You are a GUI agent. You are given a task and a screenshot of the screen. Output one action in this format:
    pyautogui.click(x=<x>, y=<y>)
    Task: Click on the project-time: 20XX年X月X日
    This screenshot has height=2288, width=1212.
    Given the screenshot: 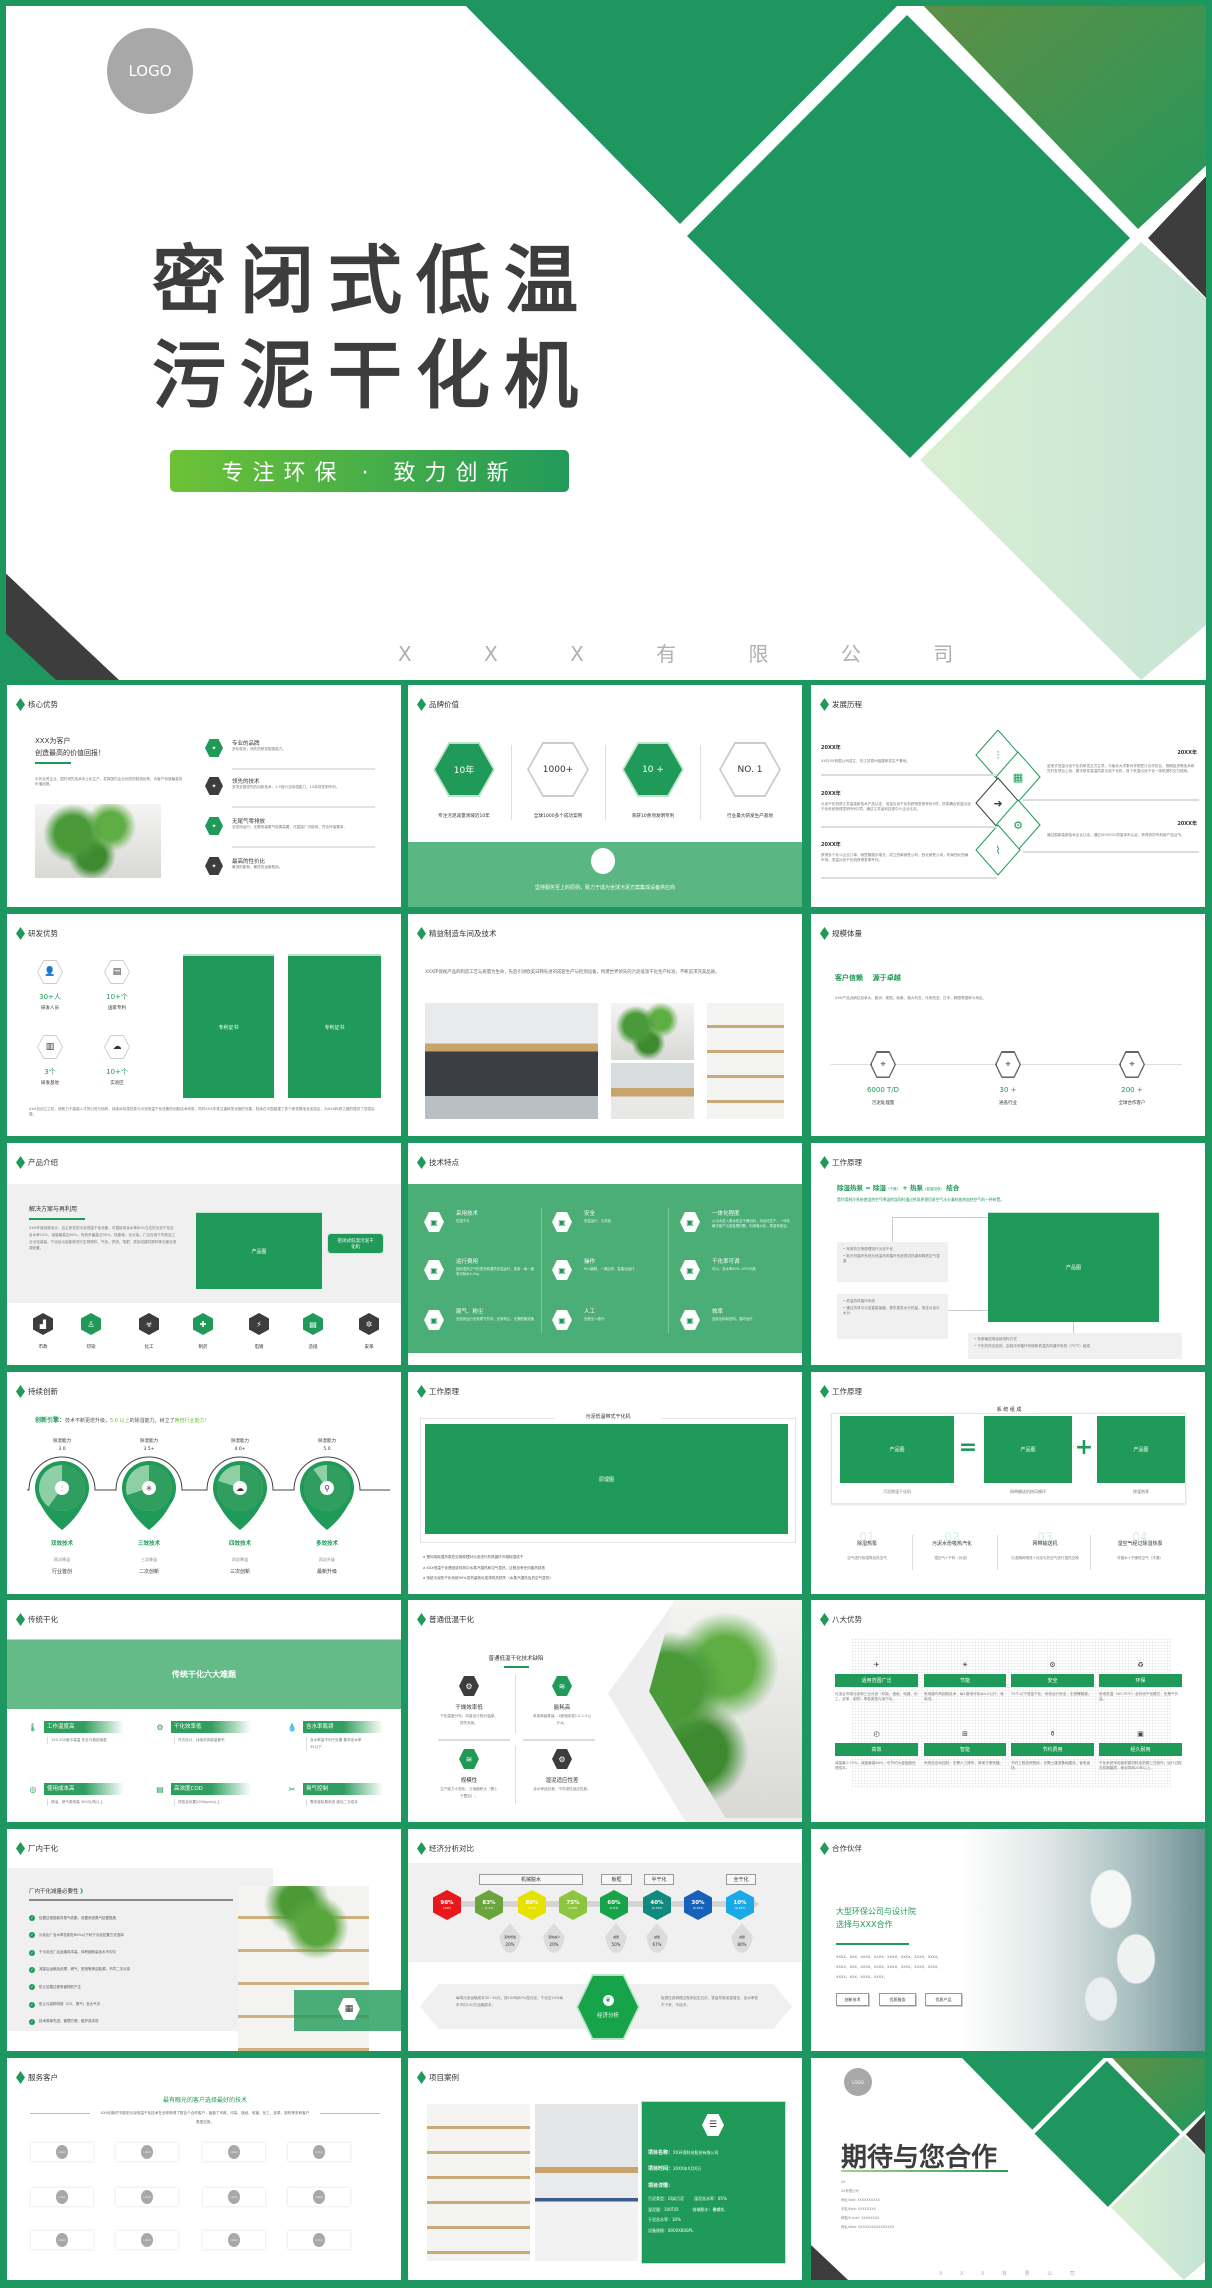 What is the action you would take?
    pyautogui.click(x=687, y=2168)
    